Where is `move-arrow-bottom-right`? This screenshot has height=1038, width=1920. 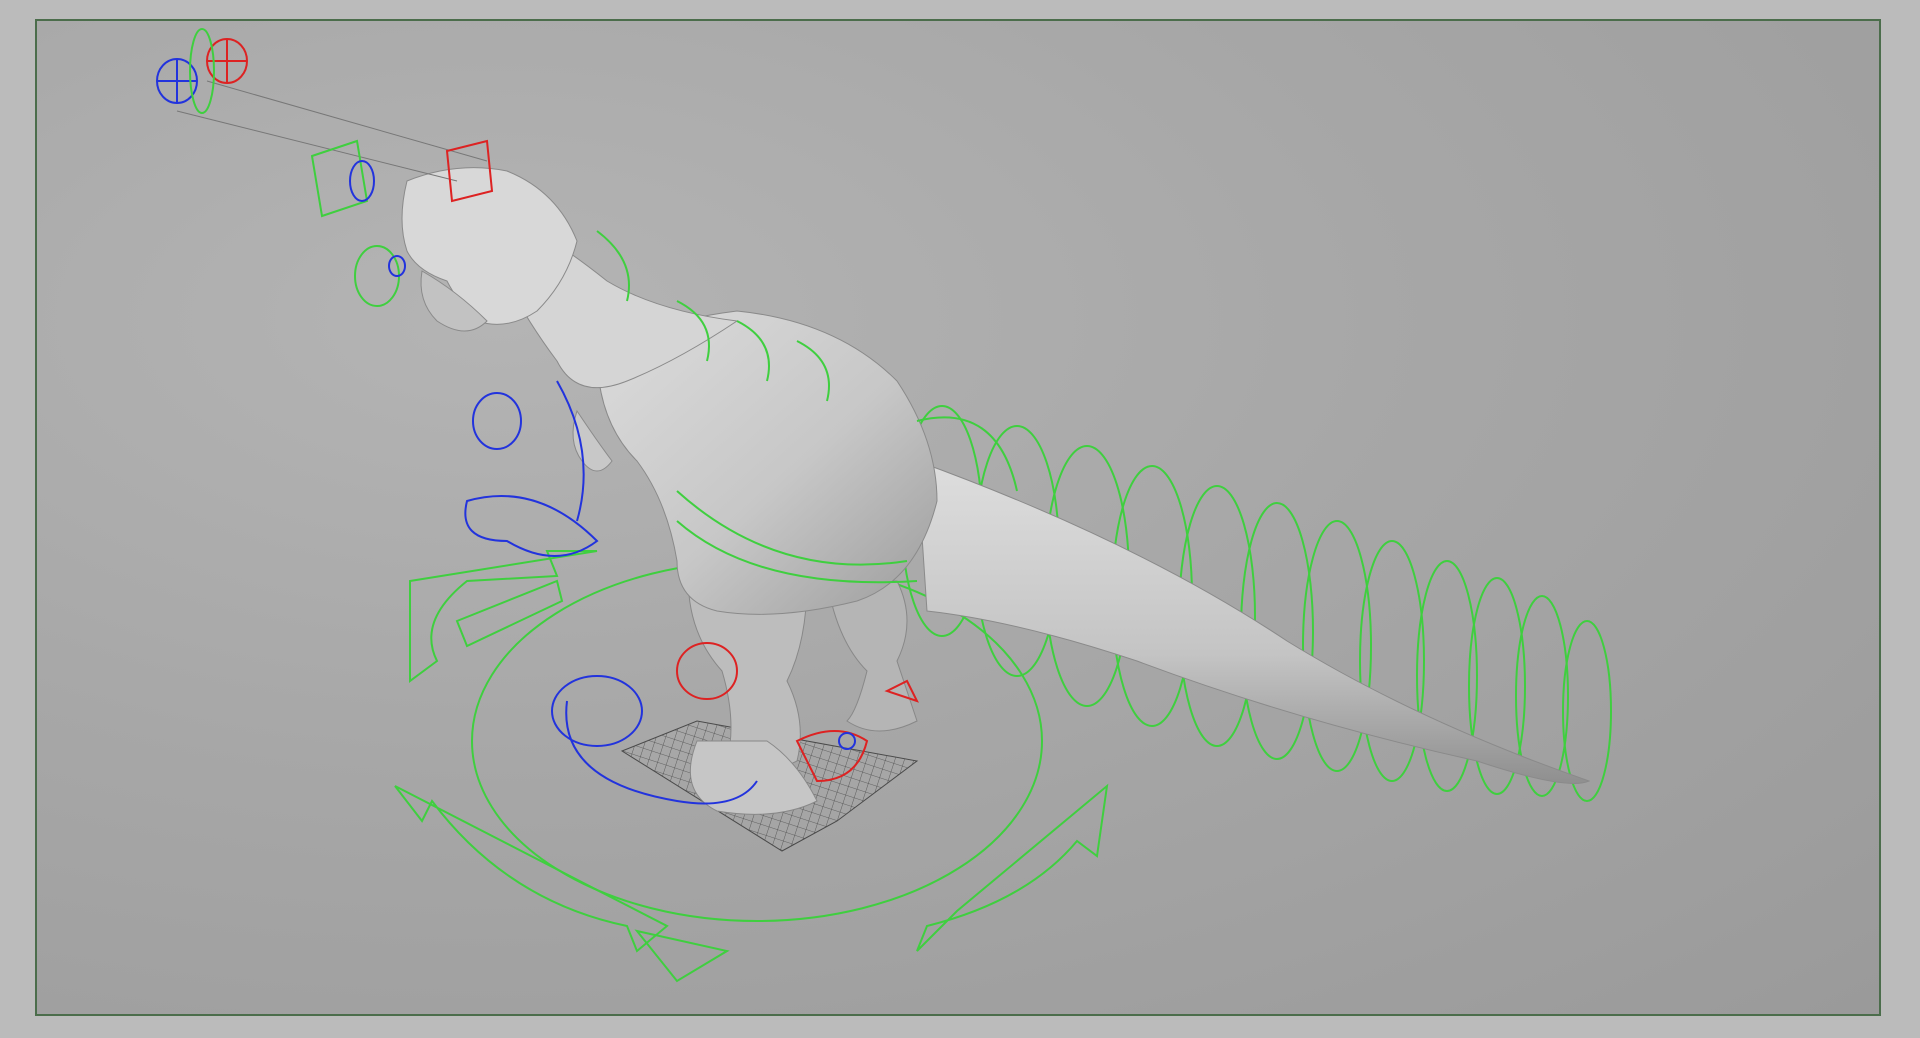
move-arrow-bottom-right is located at coordinates (1012, 867).